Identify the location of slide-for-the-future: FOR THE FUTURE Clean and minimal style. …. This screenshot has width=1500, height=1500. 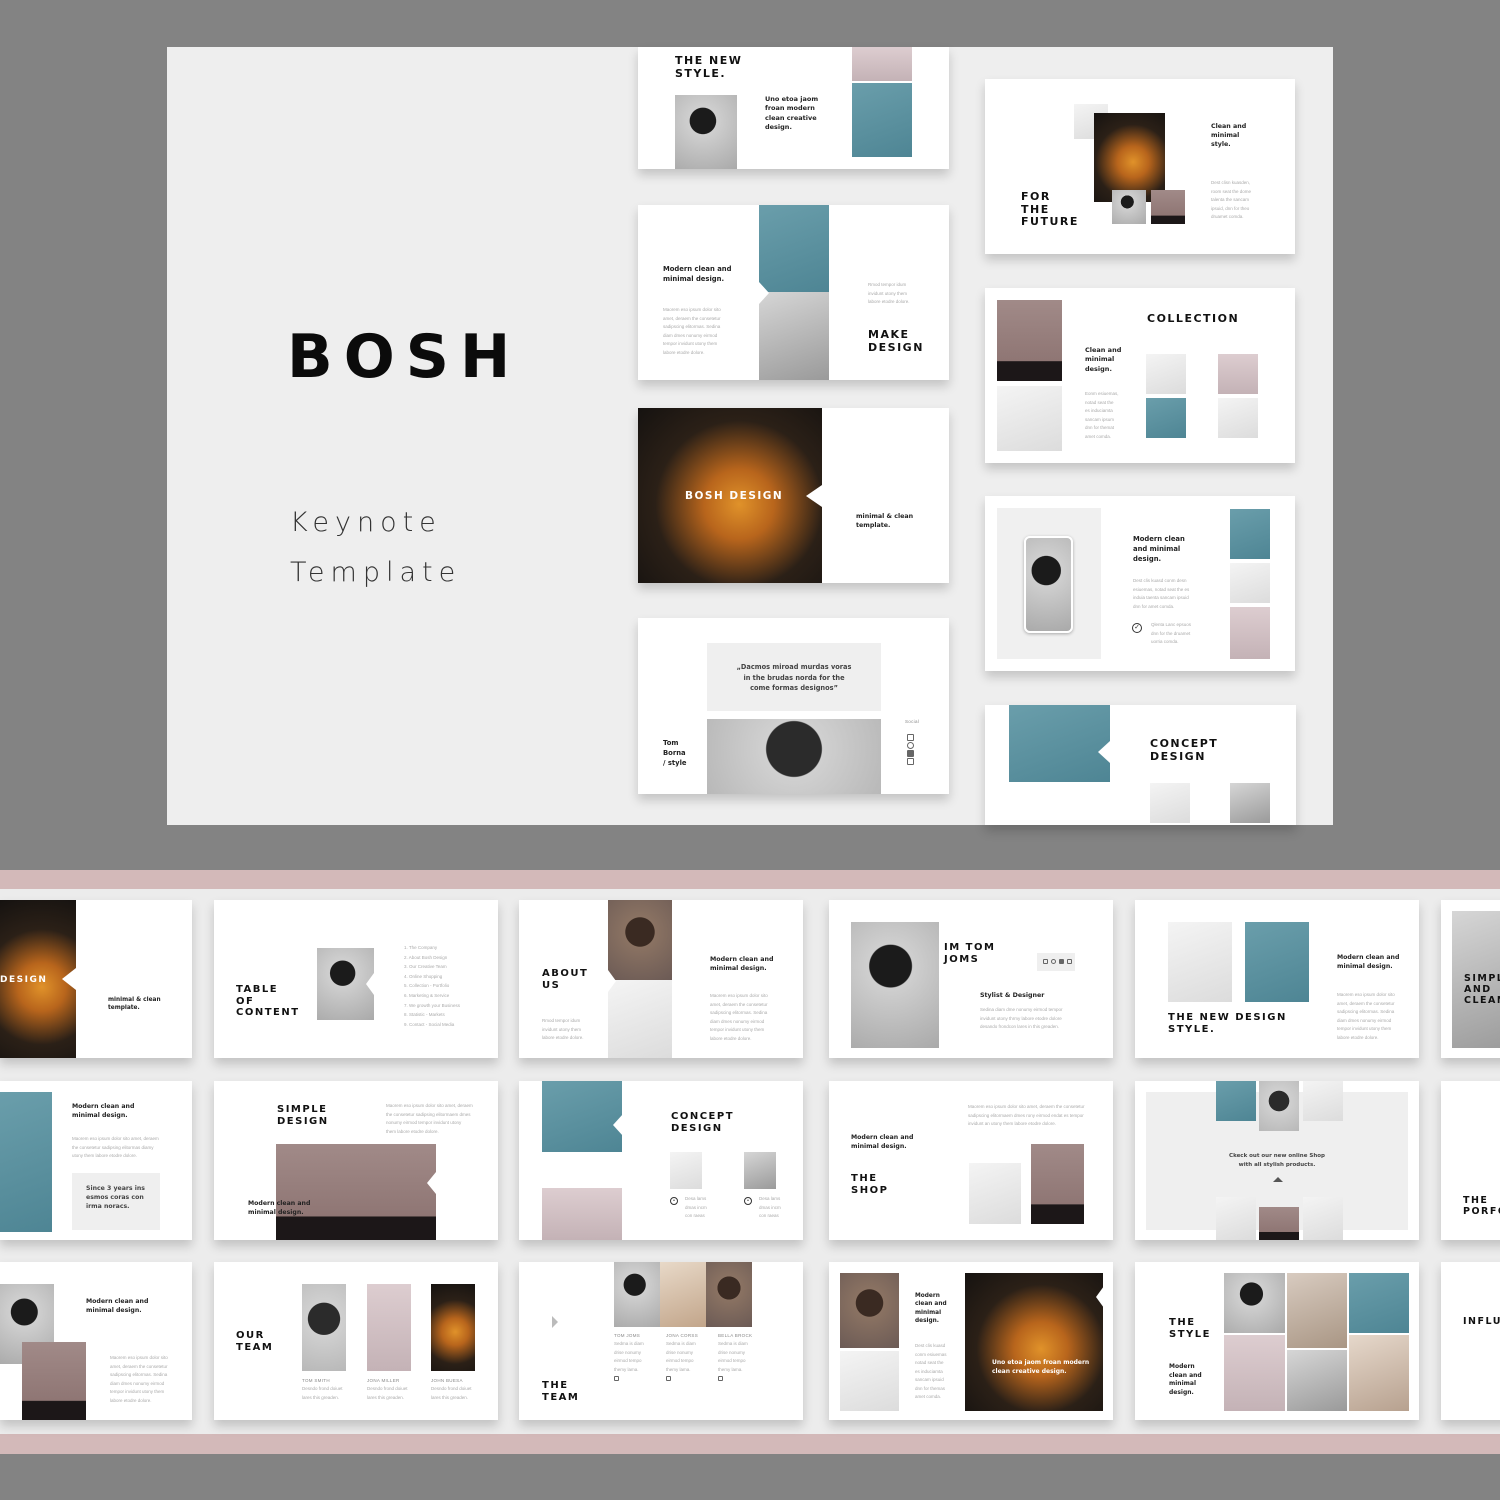
(1140, 166).